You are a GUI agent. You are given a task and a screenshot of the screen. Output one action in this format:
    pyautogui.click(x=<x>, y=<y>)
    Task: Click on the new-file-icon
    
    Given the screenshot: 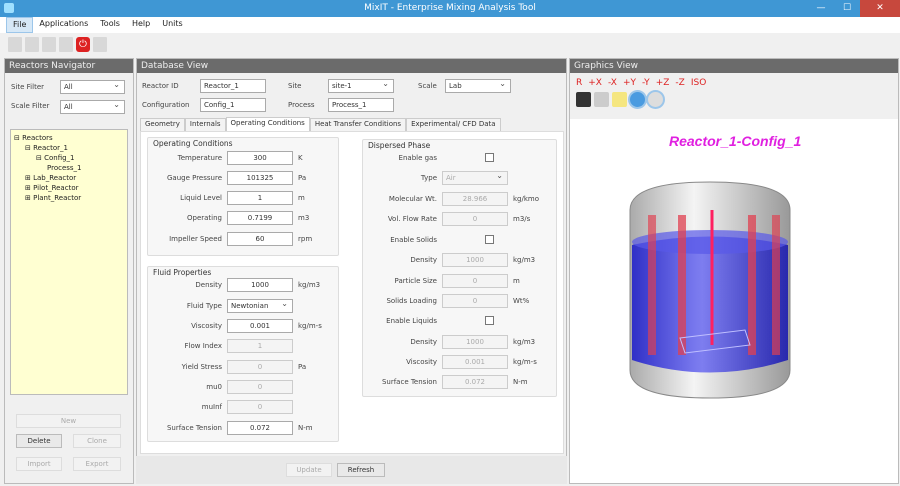 What is the action you would take?
    pyautogui.click(x=15, y=44)
    